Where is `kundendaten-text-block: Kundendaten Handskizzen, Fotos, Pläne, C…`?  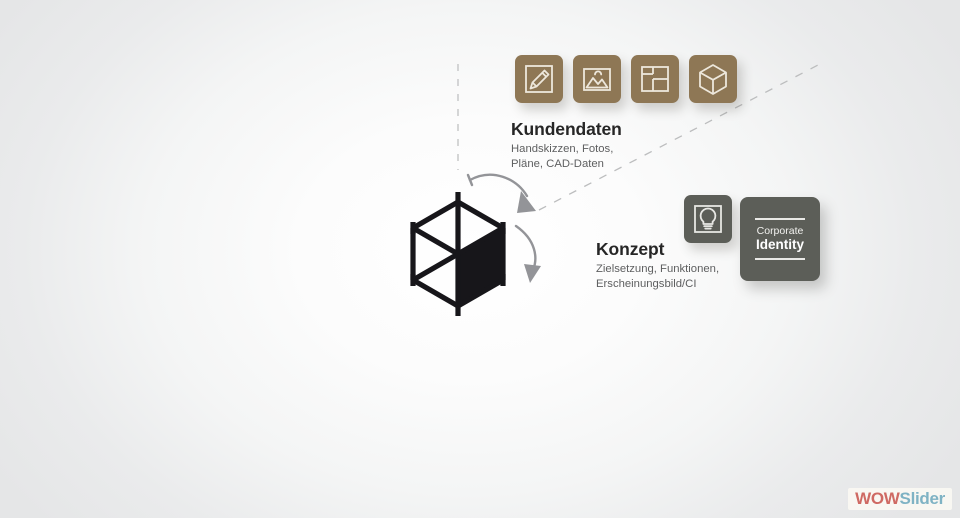 kundendaten-text-block: Kundendaten Handskizzen, Fotos, Pläne, C… is located at coordinates (566, 145).